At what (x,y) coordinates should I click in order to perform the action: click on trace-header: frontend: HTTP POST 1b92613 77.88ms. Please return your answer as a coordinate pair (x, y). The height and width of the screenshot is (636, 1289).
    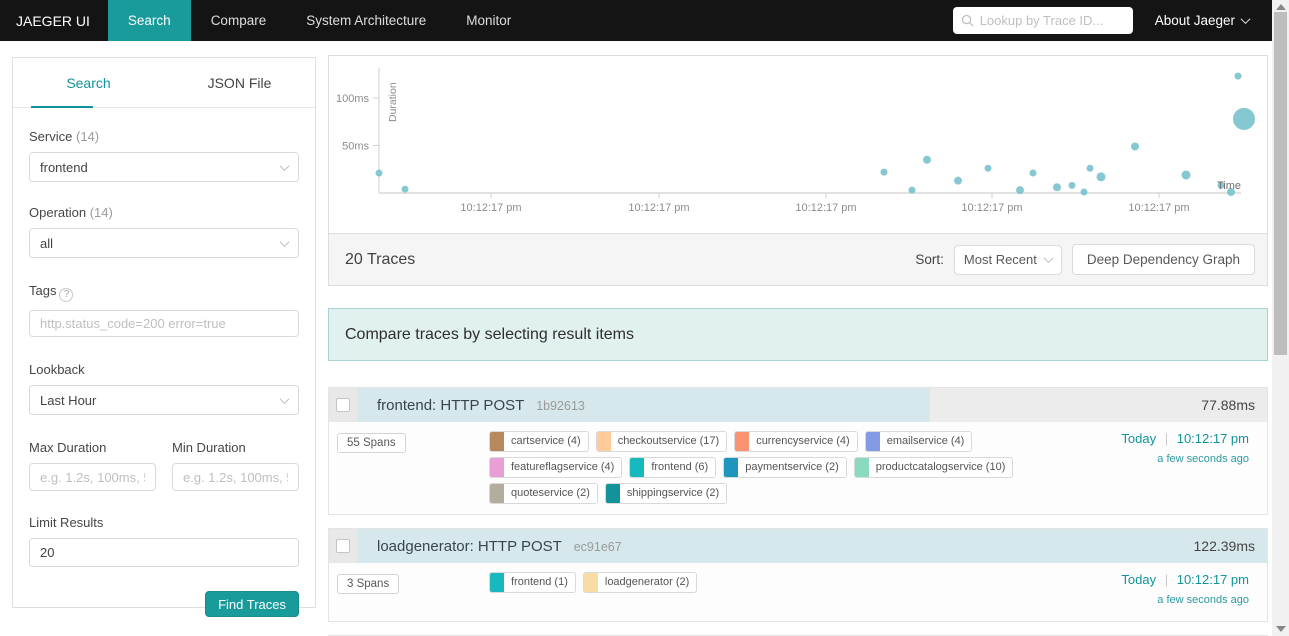
    Looking at the image, I should click on (798, 405).